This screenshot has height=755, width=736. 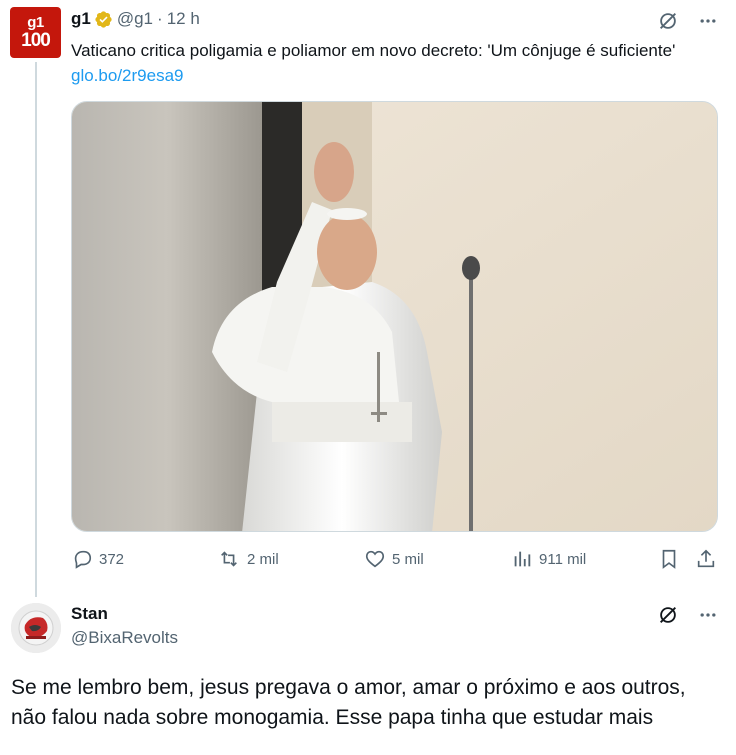 I want to click on tweet-actions: 372 2 mil 5 mil 911 mil, so click(x=396, y=561).